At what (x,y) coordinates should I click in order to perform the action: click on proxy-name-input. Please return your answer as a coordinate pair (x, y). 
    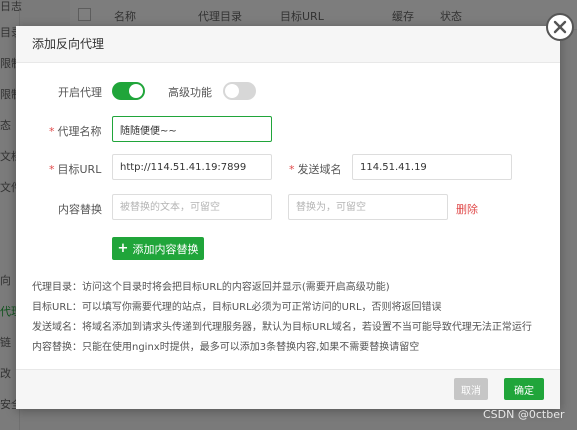
    Looking at the image, I should click on (192, 129).